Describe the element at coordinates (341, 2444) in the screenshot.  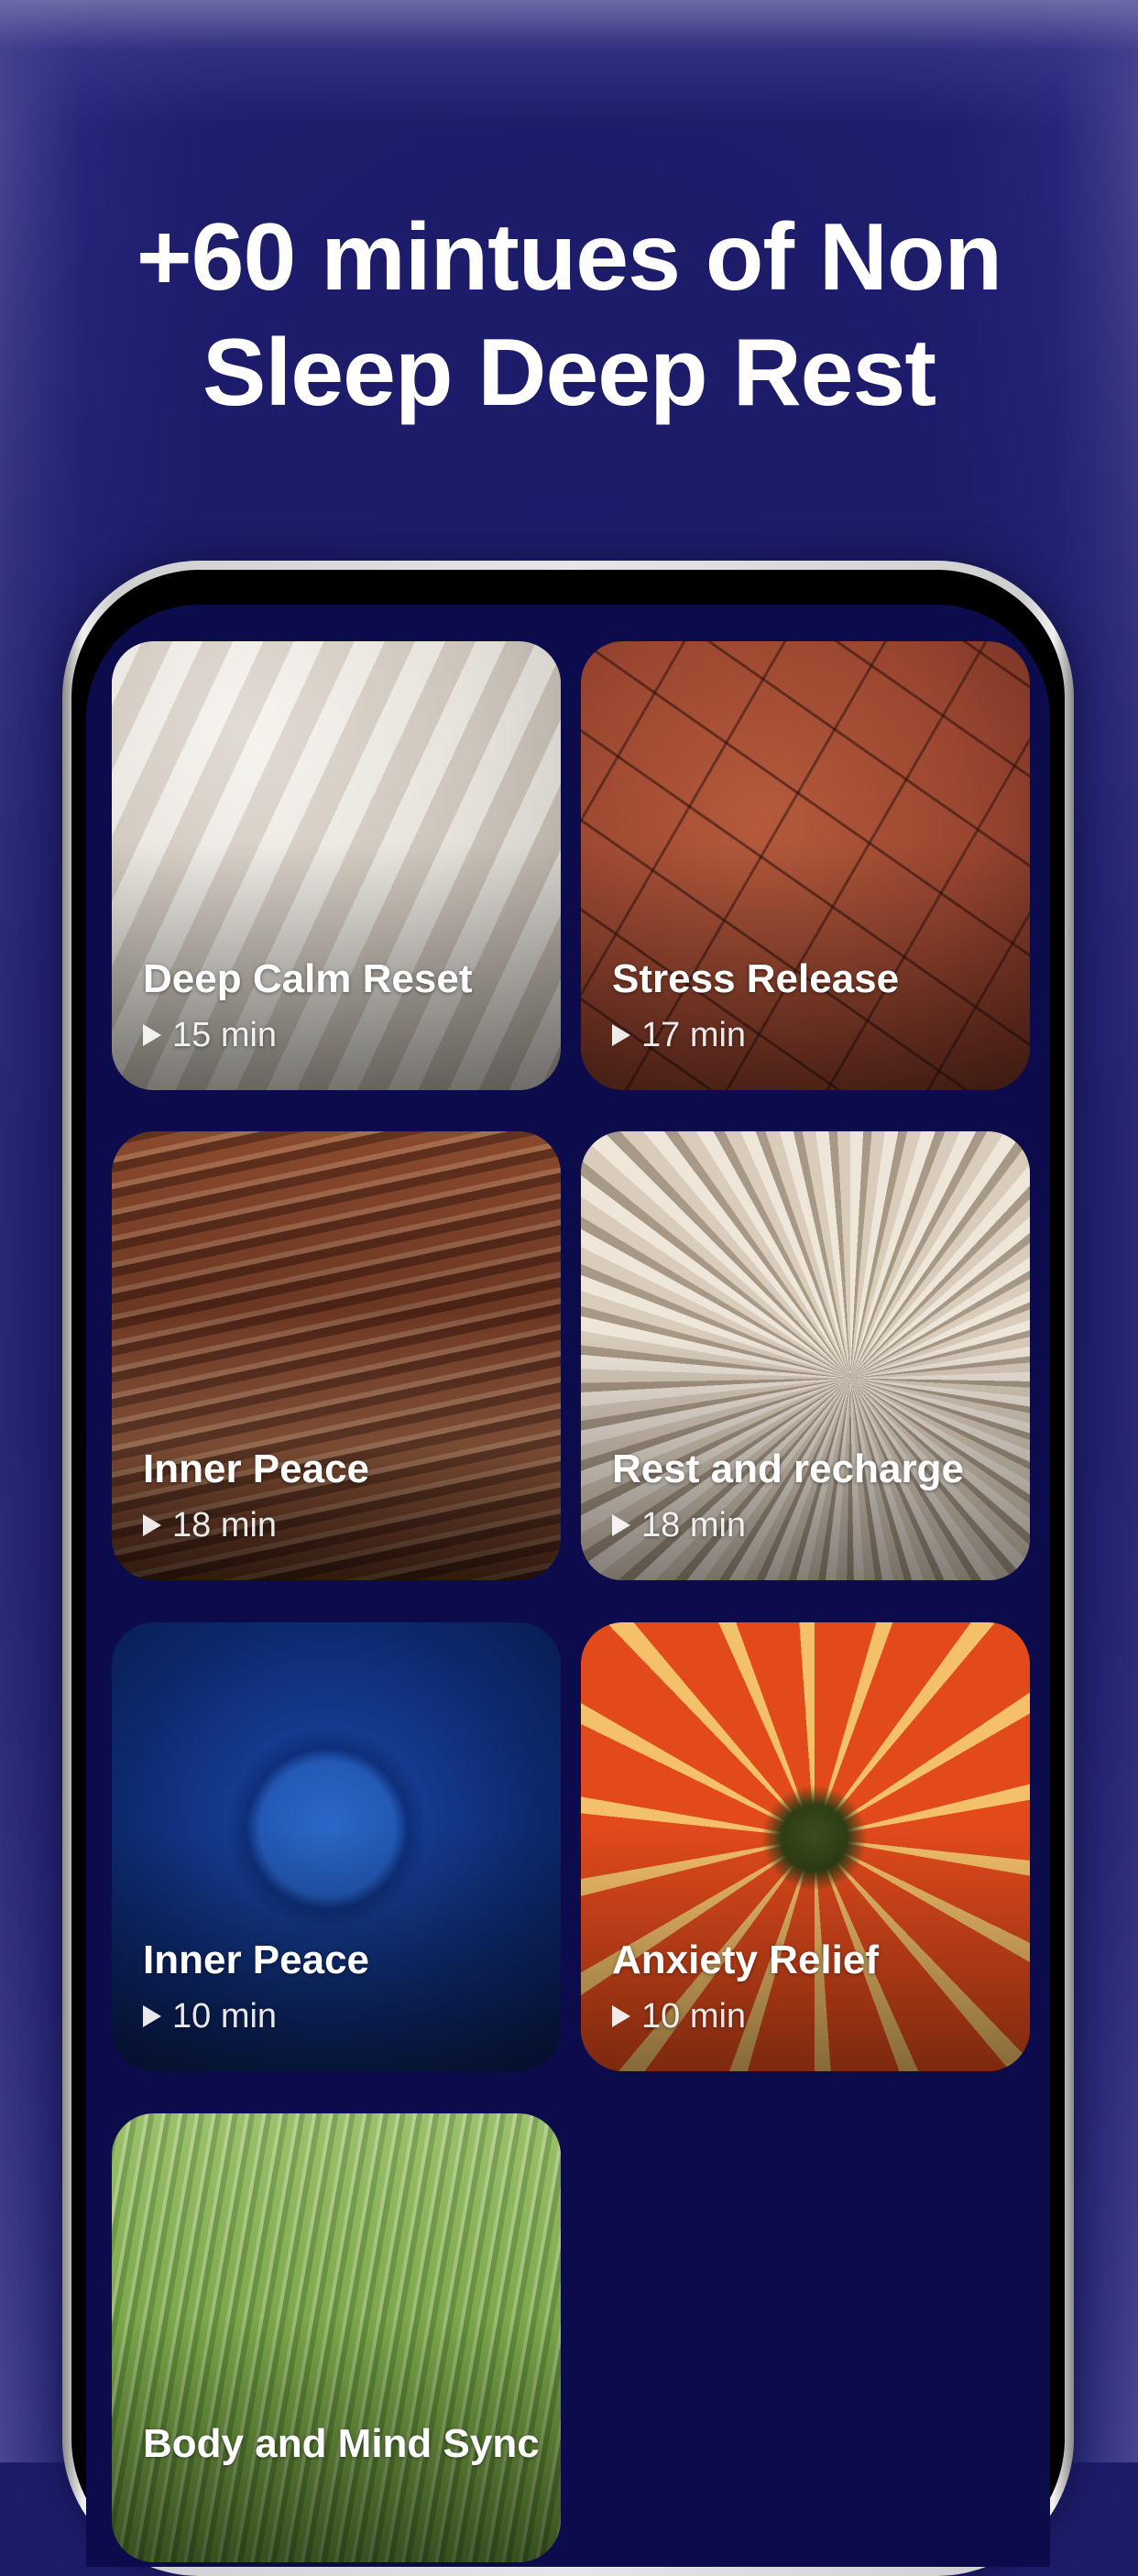
I see `session-title: Body and Mind Sync` at that location.